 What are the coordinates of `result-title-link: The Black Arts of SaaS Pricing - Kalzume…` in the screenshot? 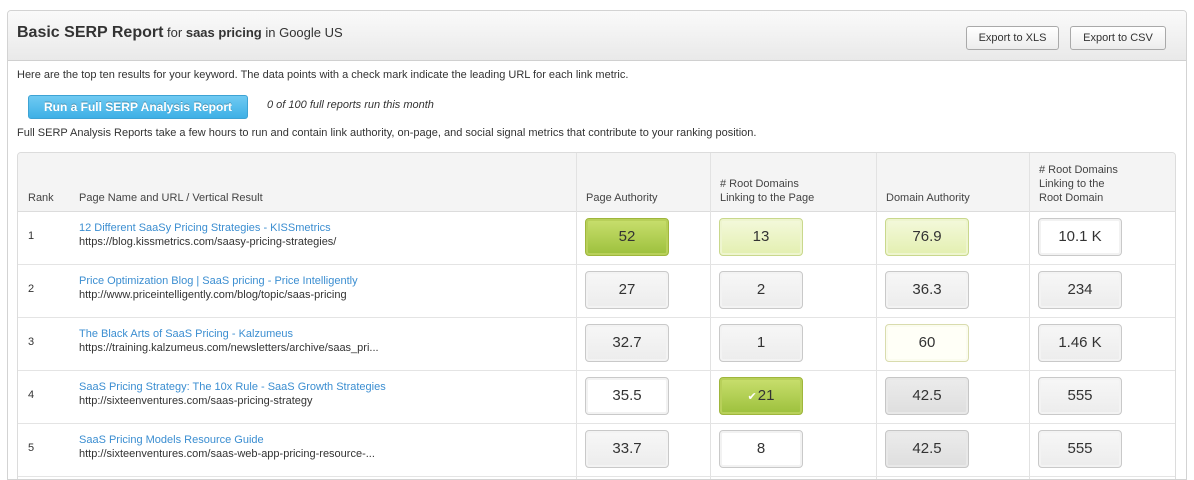 It's located at (186, 334).